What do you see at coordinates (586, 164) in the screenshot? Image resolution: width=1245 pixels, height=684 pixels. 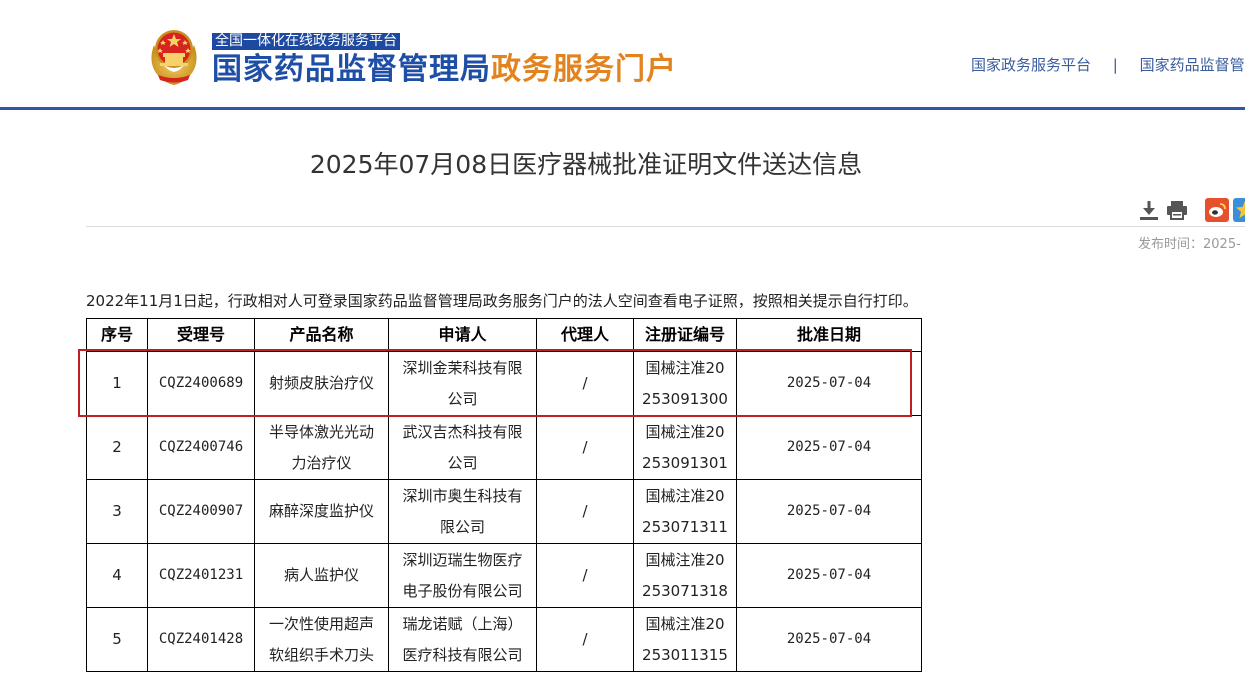 I see `article-title: 2025年07月08日医疗器械批准证明文件送达信息` at bounding box center [586, 164].